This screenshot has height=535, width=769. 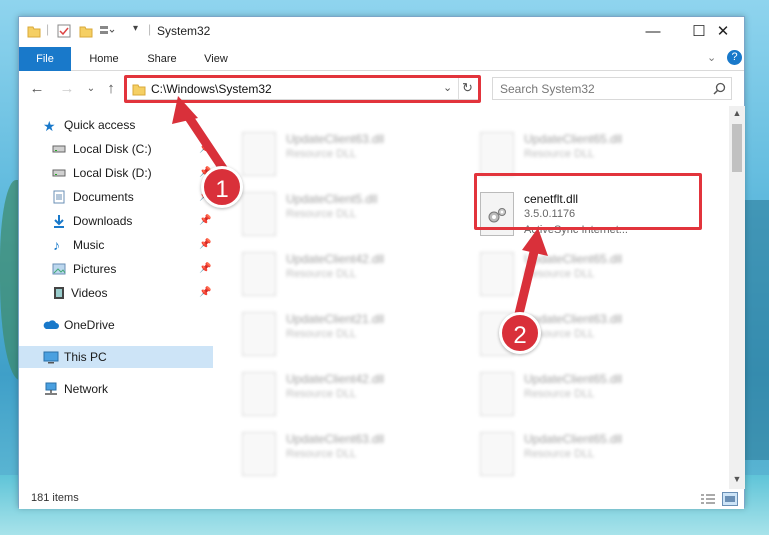 I want to click on step-2-badge: 2, so click(x=520, y=333).